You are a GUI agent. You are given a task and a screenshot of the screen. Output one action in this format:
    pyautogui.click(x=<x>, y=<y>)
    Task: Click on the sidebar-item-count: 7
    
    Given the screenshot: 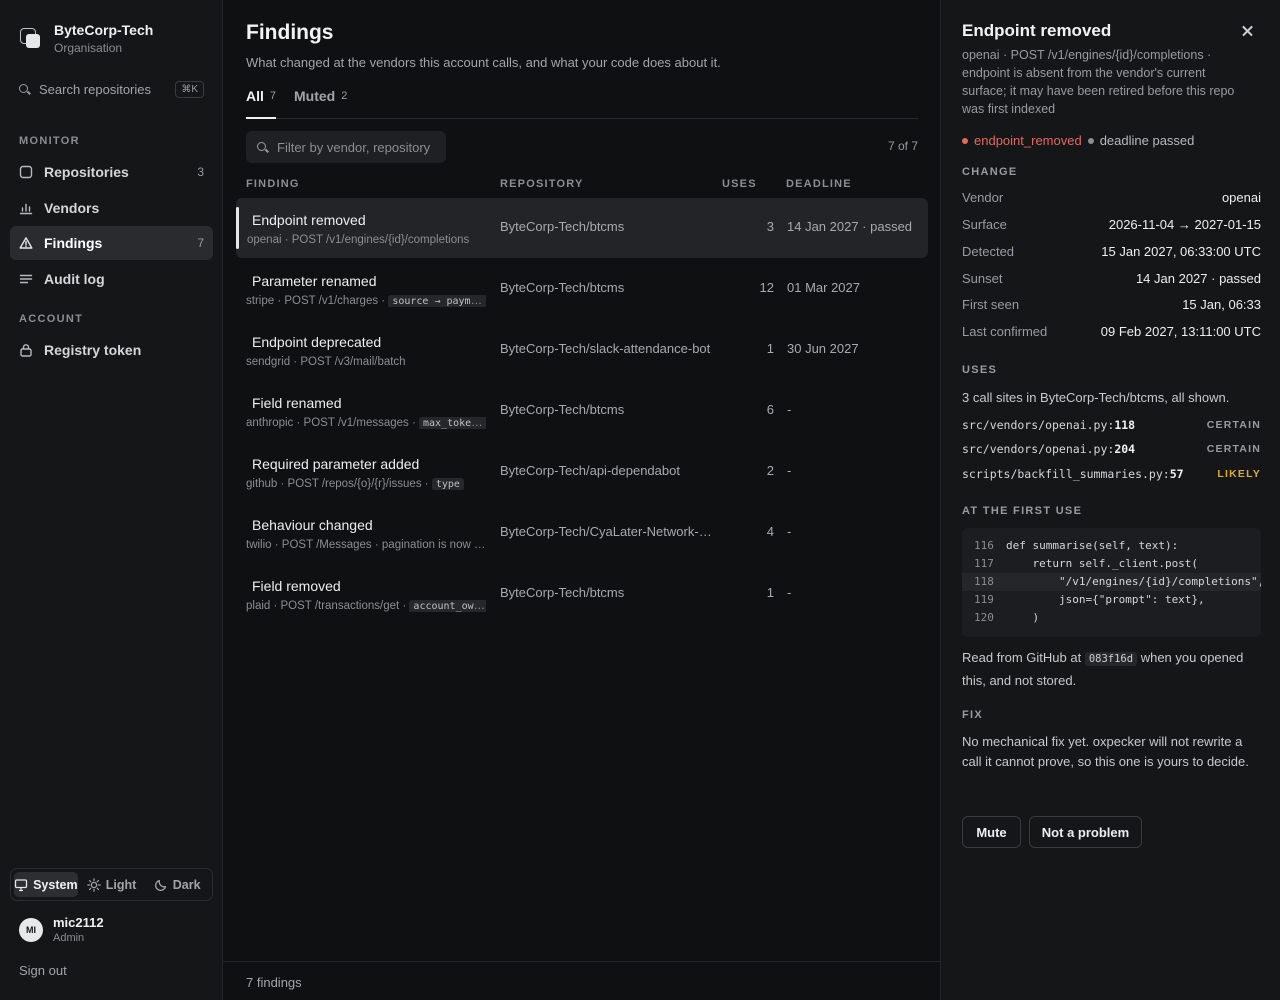 What is the action you would take?
    pyautogui.click(x=200, y=243)
    